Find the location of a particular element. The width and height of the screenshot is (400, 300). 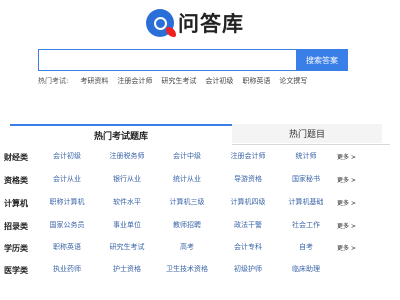

search-bar: 搜索答案 is located at coordinates (193, 60).